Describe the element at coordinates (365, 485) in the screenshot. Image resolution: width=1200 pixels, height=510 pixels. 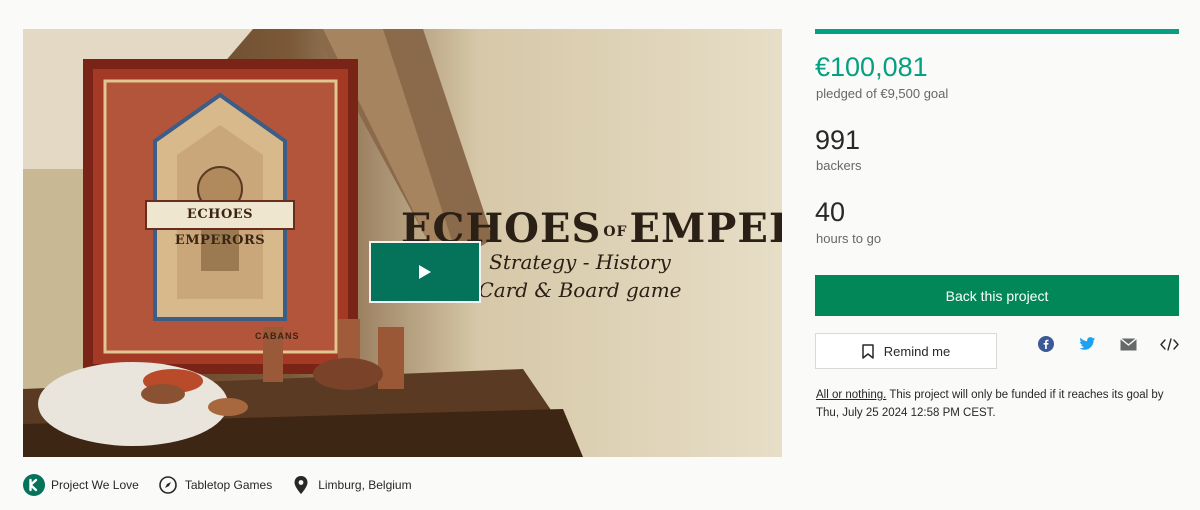
I see `tag-label: Limburg, Belgium` at that location.